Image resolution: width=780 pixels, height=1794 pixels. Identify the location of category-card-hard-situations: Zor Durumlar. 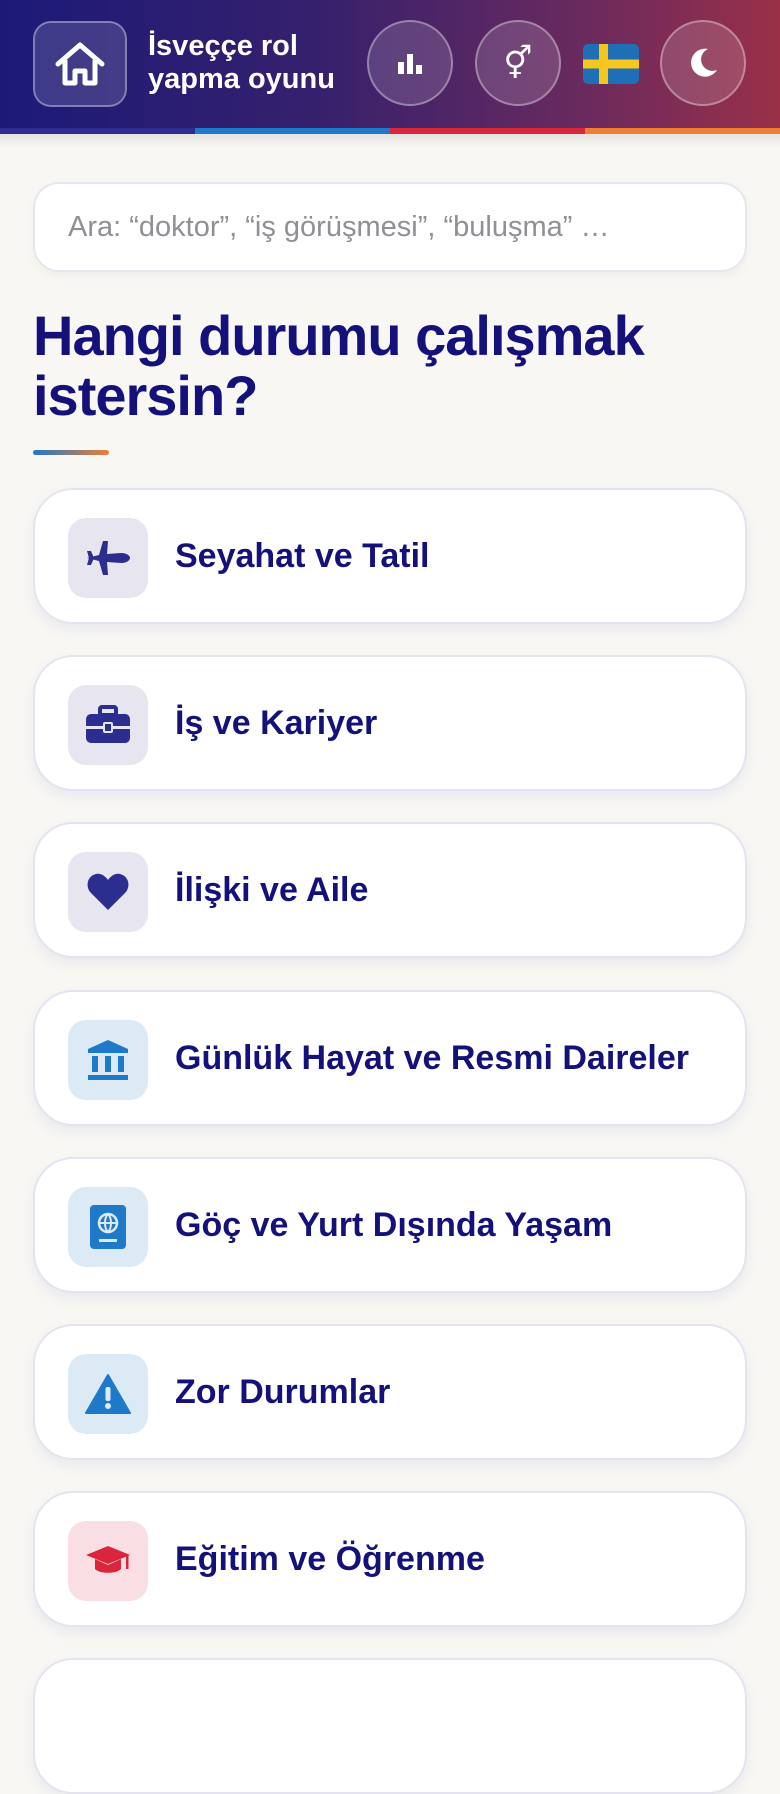
(390, 1392).